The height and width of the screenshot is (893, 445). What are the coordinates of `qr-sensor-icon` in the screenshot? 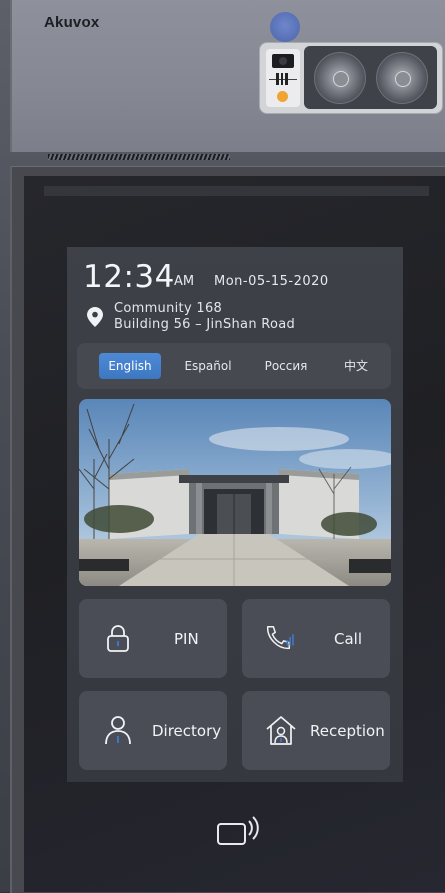 It's located at (282, 79).